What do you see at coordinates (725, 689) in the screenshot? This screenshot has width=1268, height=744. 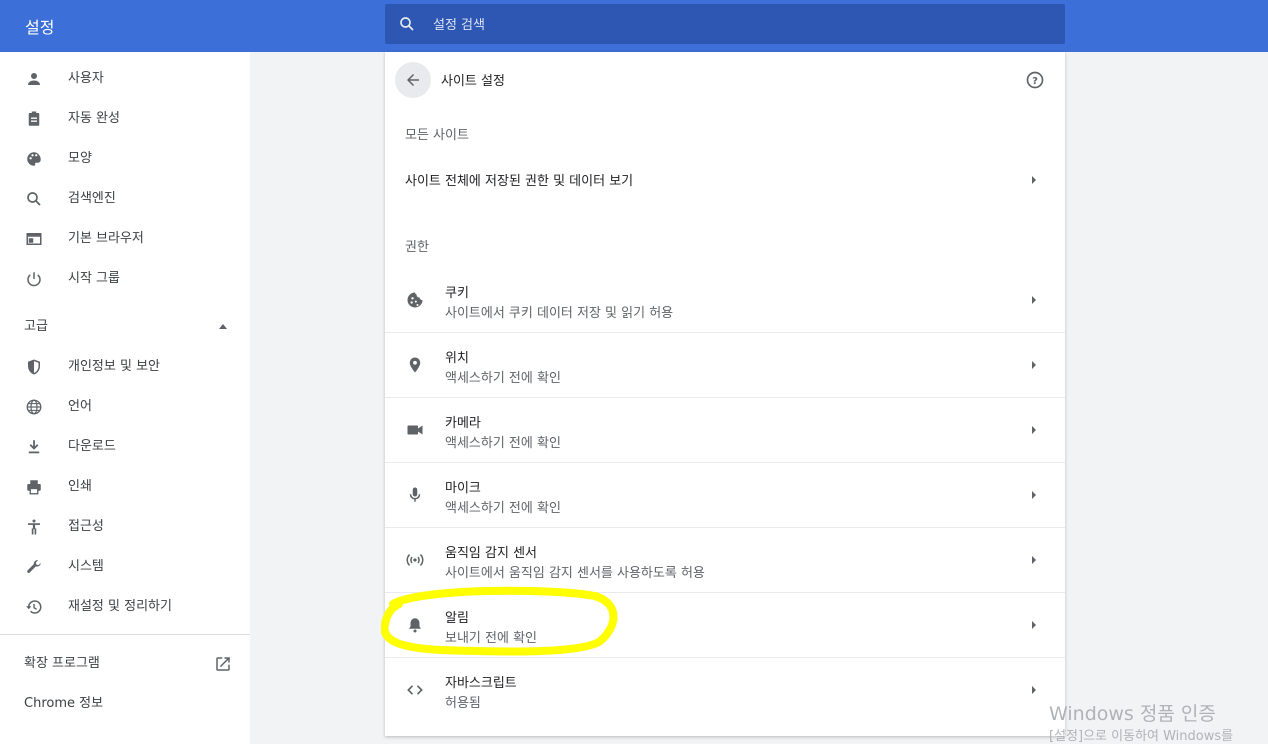 I see `permission-row-javascript: 자바스크립트 허용됨` at bounding box center [725, 689].